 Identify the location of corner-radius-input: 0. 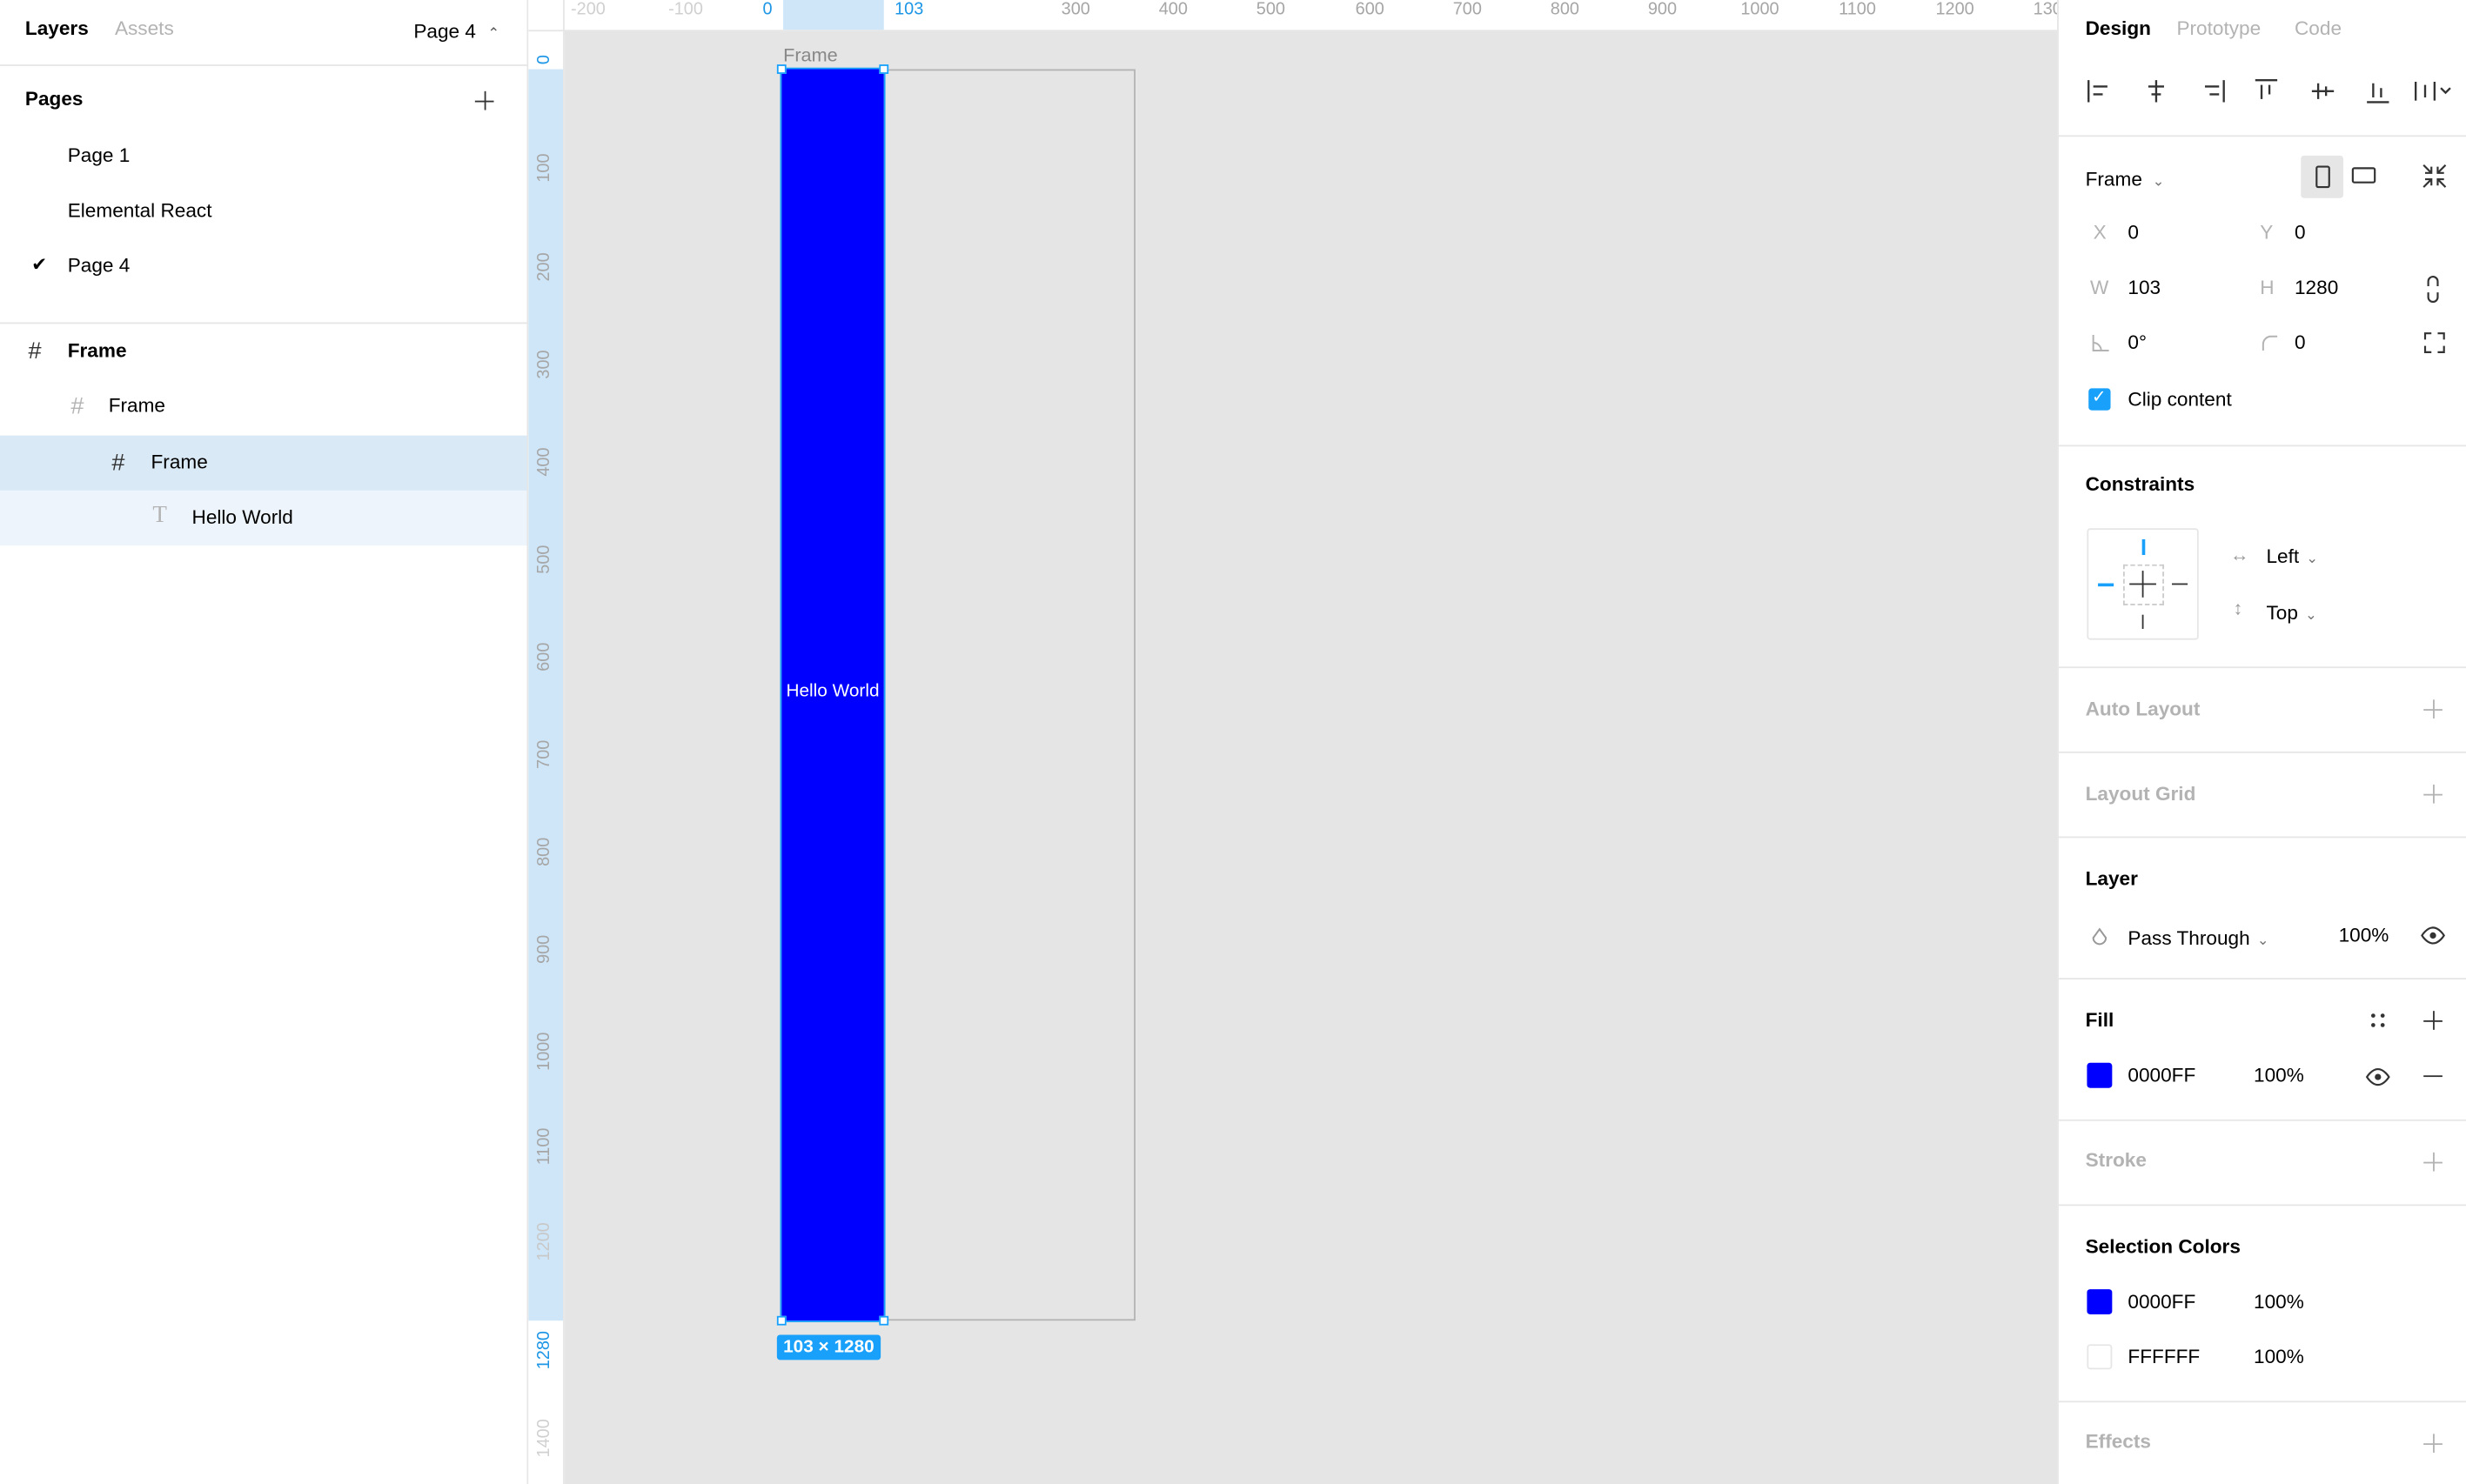
(2300, 342).